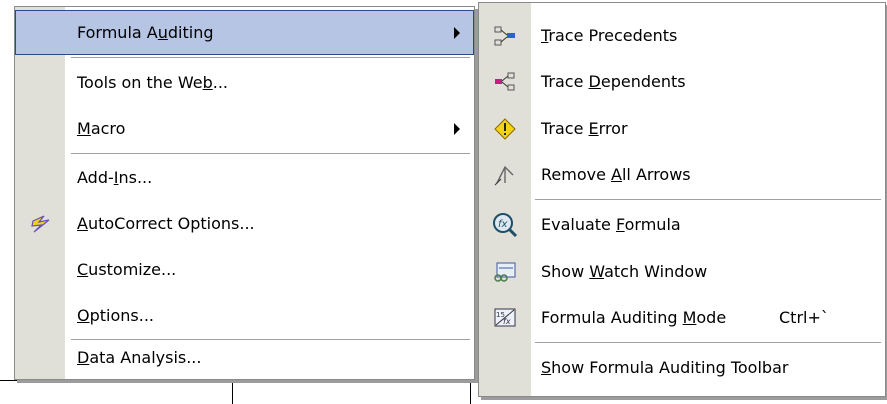 Image resolution: width=887 pixels, height=404 pixels. I want to click on menu-item-evaluate-formula: fx Evaluate Formula, so click(682, 224).